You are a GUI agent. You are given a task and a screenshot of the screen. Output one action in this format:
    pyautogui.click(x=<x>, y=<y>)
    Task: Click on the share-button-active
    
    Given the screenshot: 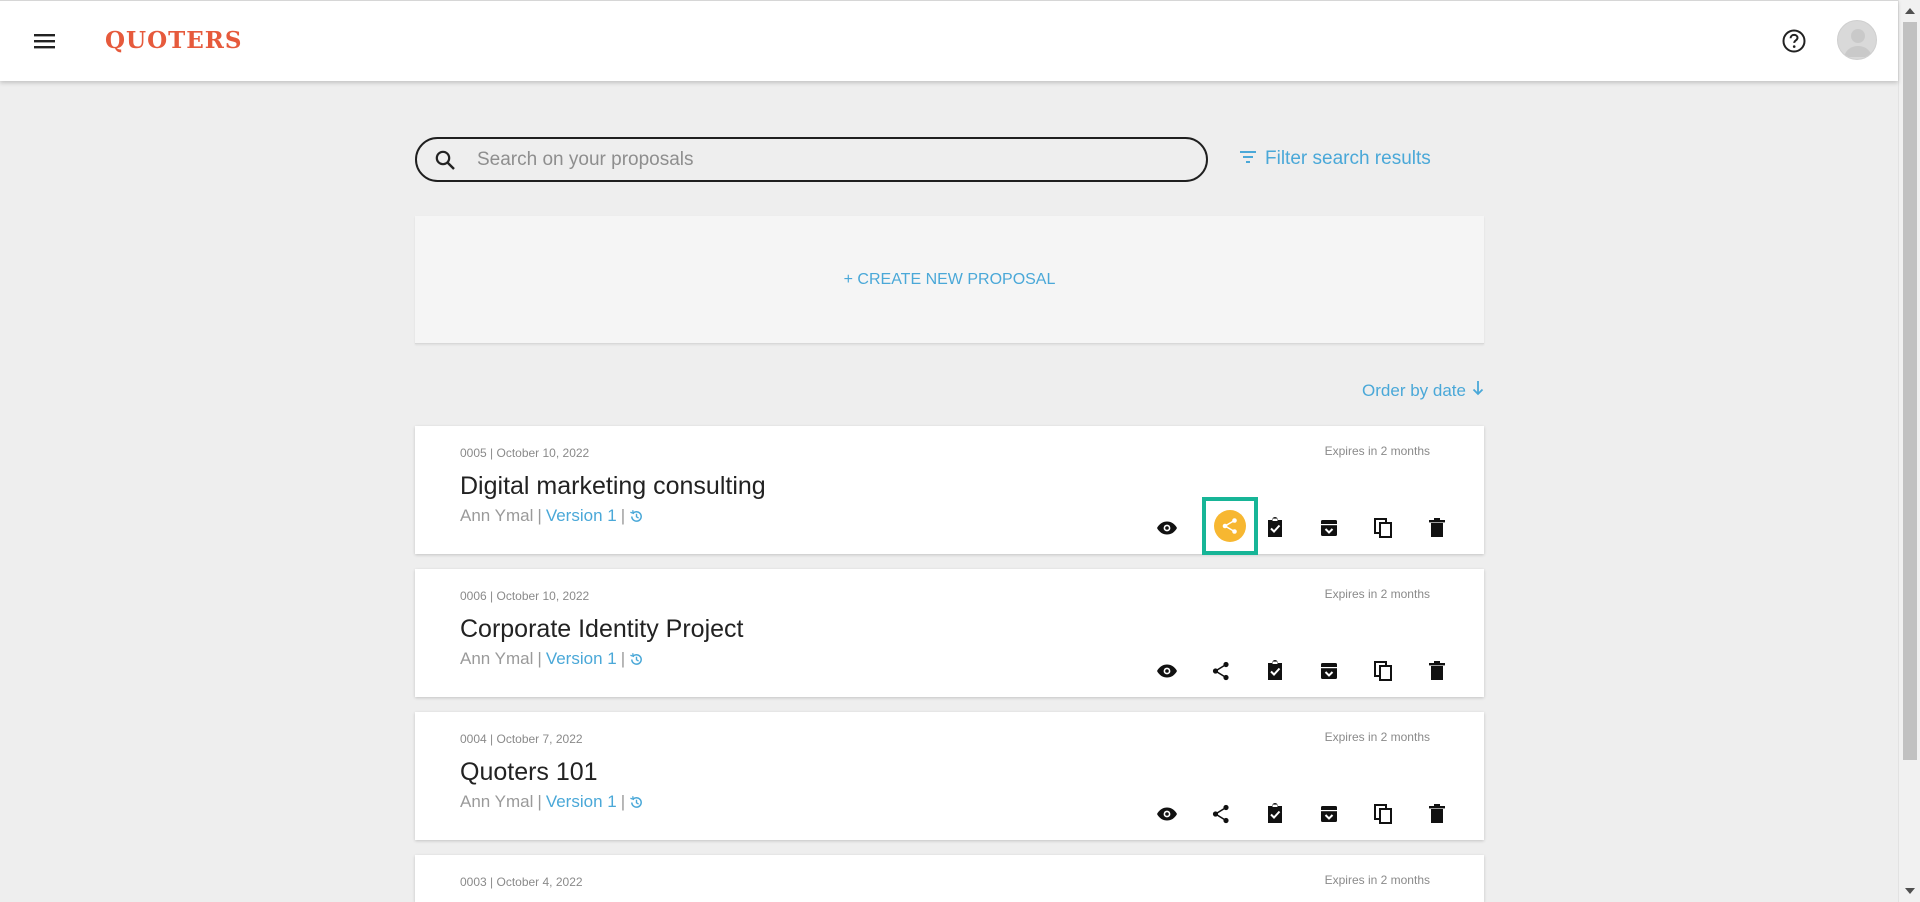 What is the action you would take?
    pyautogui.click(x=1230, y=526)
    